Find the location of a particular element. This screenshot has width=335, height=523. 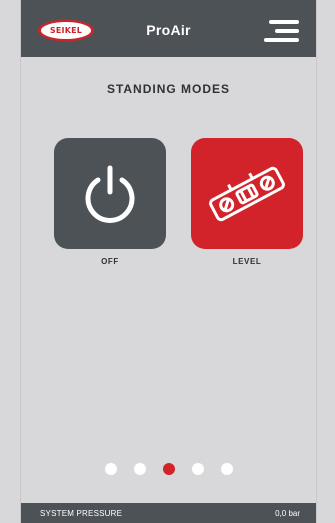

mode-off: OFF is located at coordinates (110, 202).